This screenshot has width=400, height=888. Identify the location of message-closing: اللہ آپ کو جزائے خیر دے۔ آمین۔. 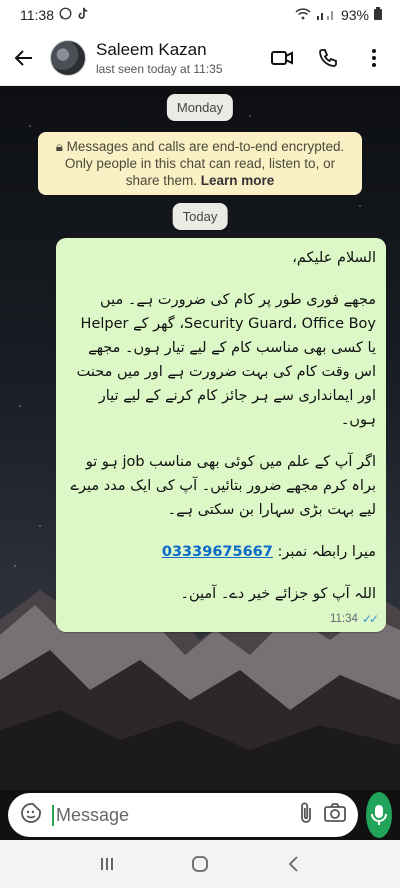
(278, 594).